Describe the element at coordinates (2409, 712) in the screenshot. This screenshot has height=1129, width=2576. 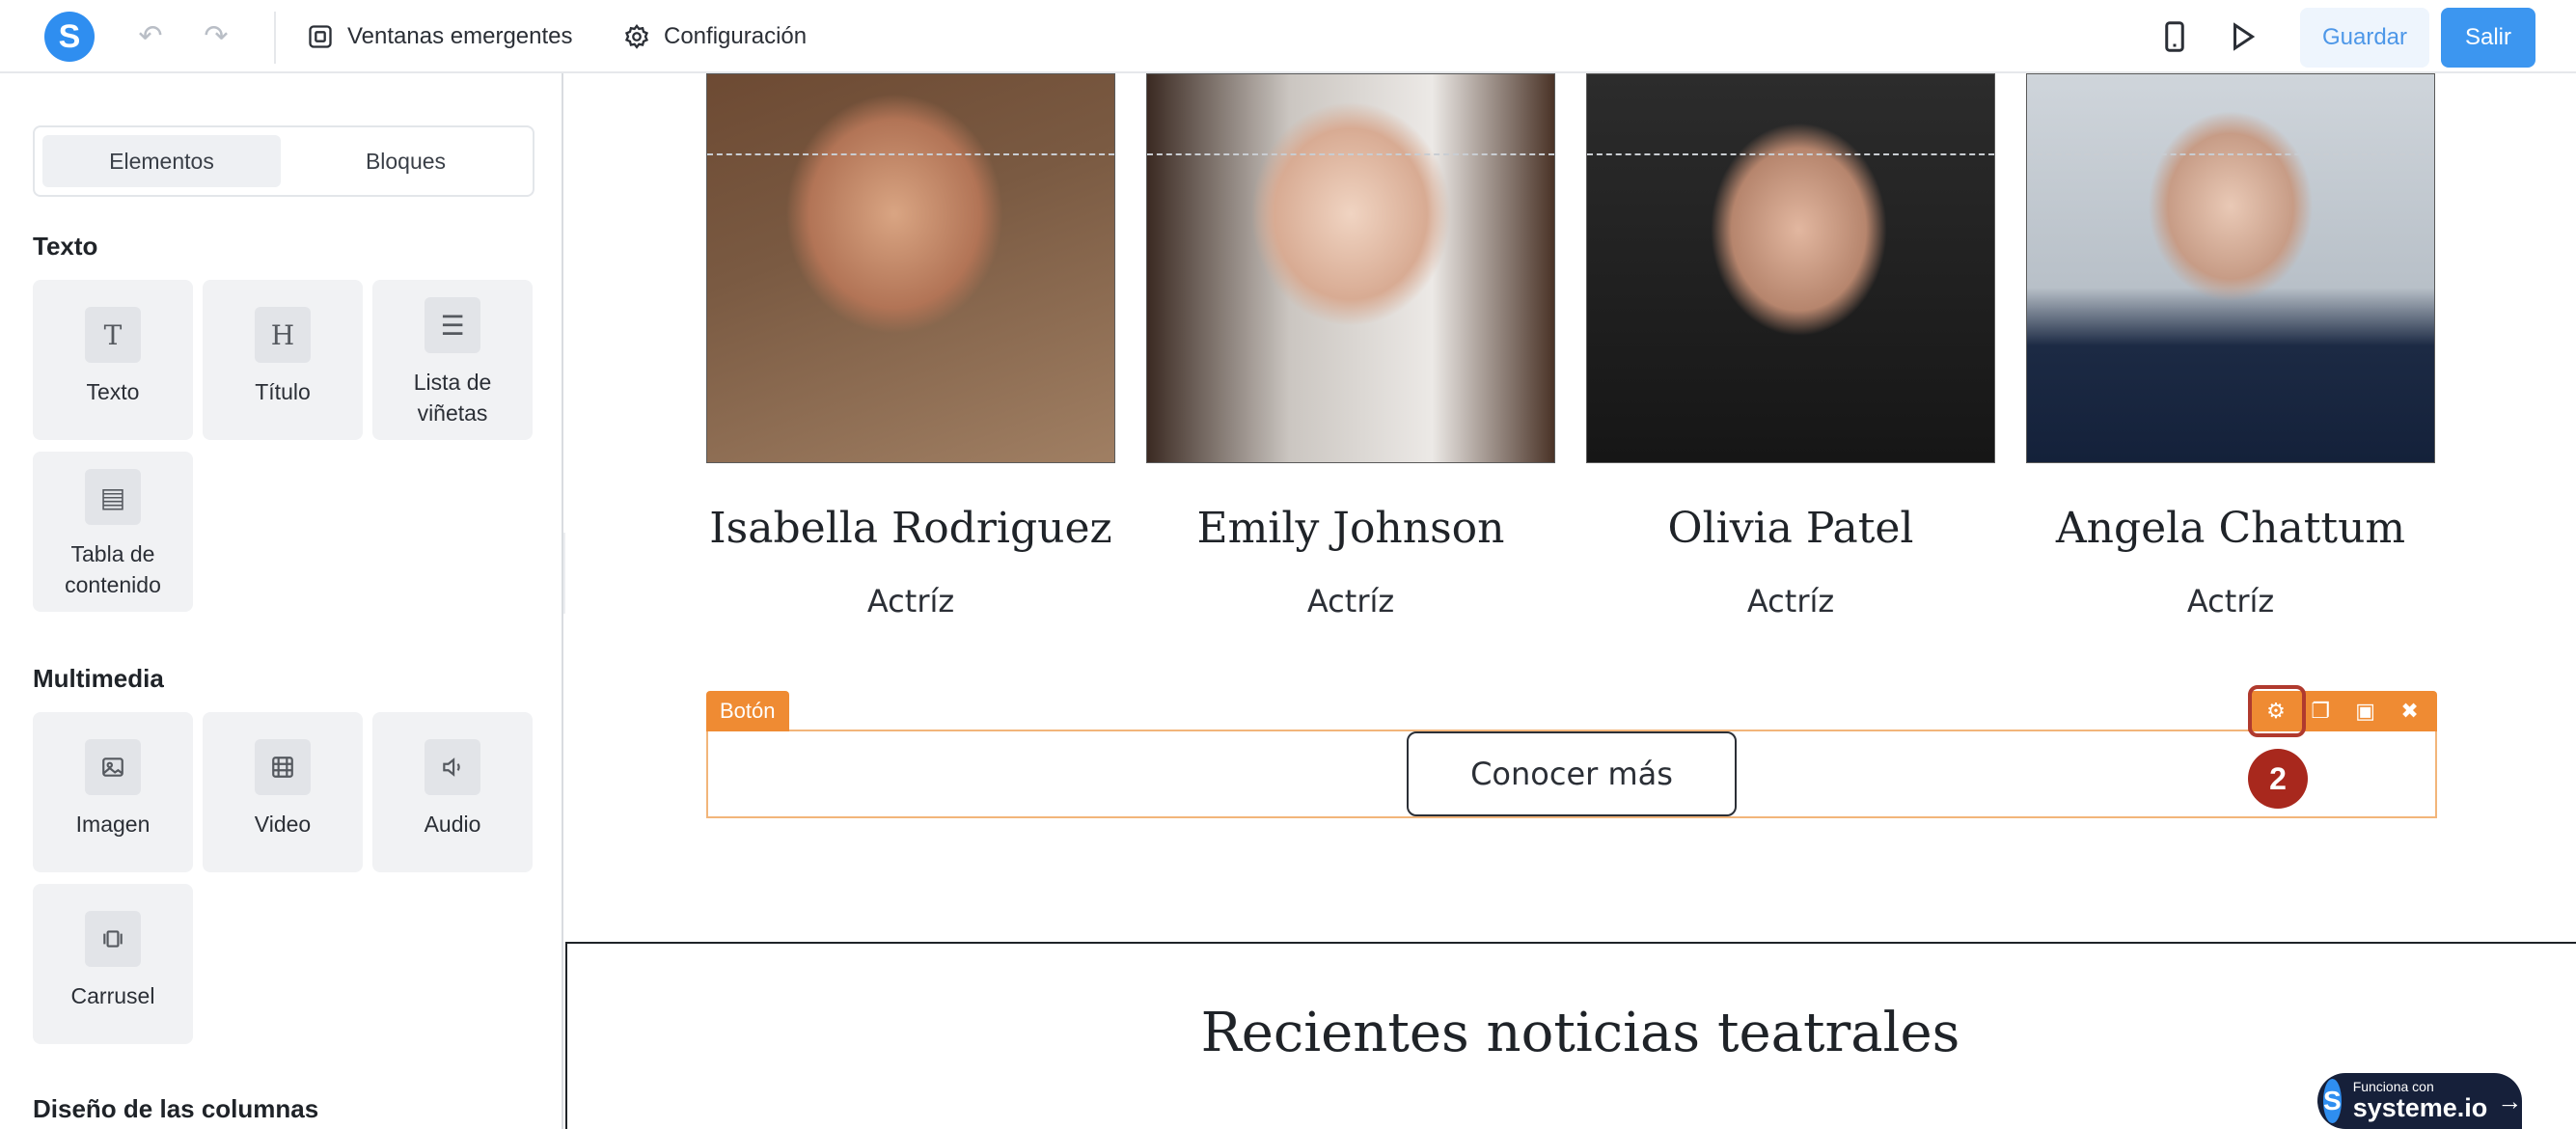
I see `trash-icon: ✖` at that location.